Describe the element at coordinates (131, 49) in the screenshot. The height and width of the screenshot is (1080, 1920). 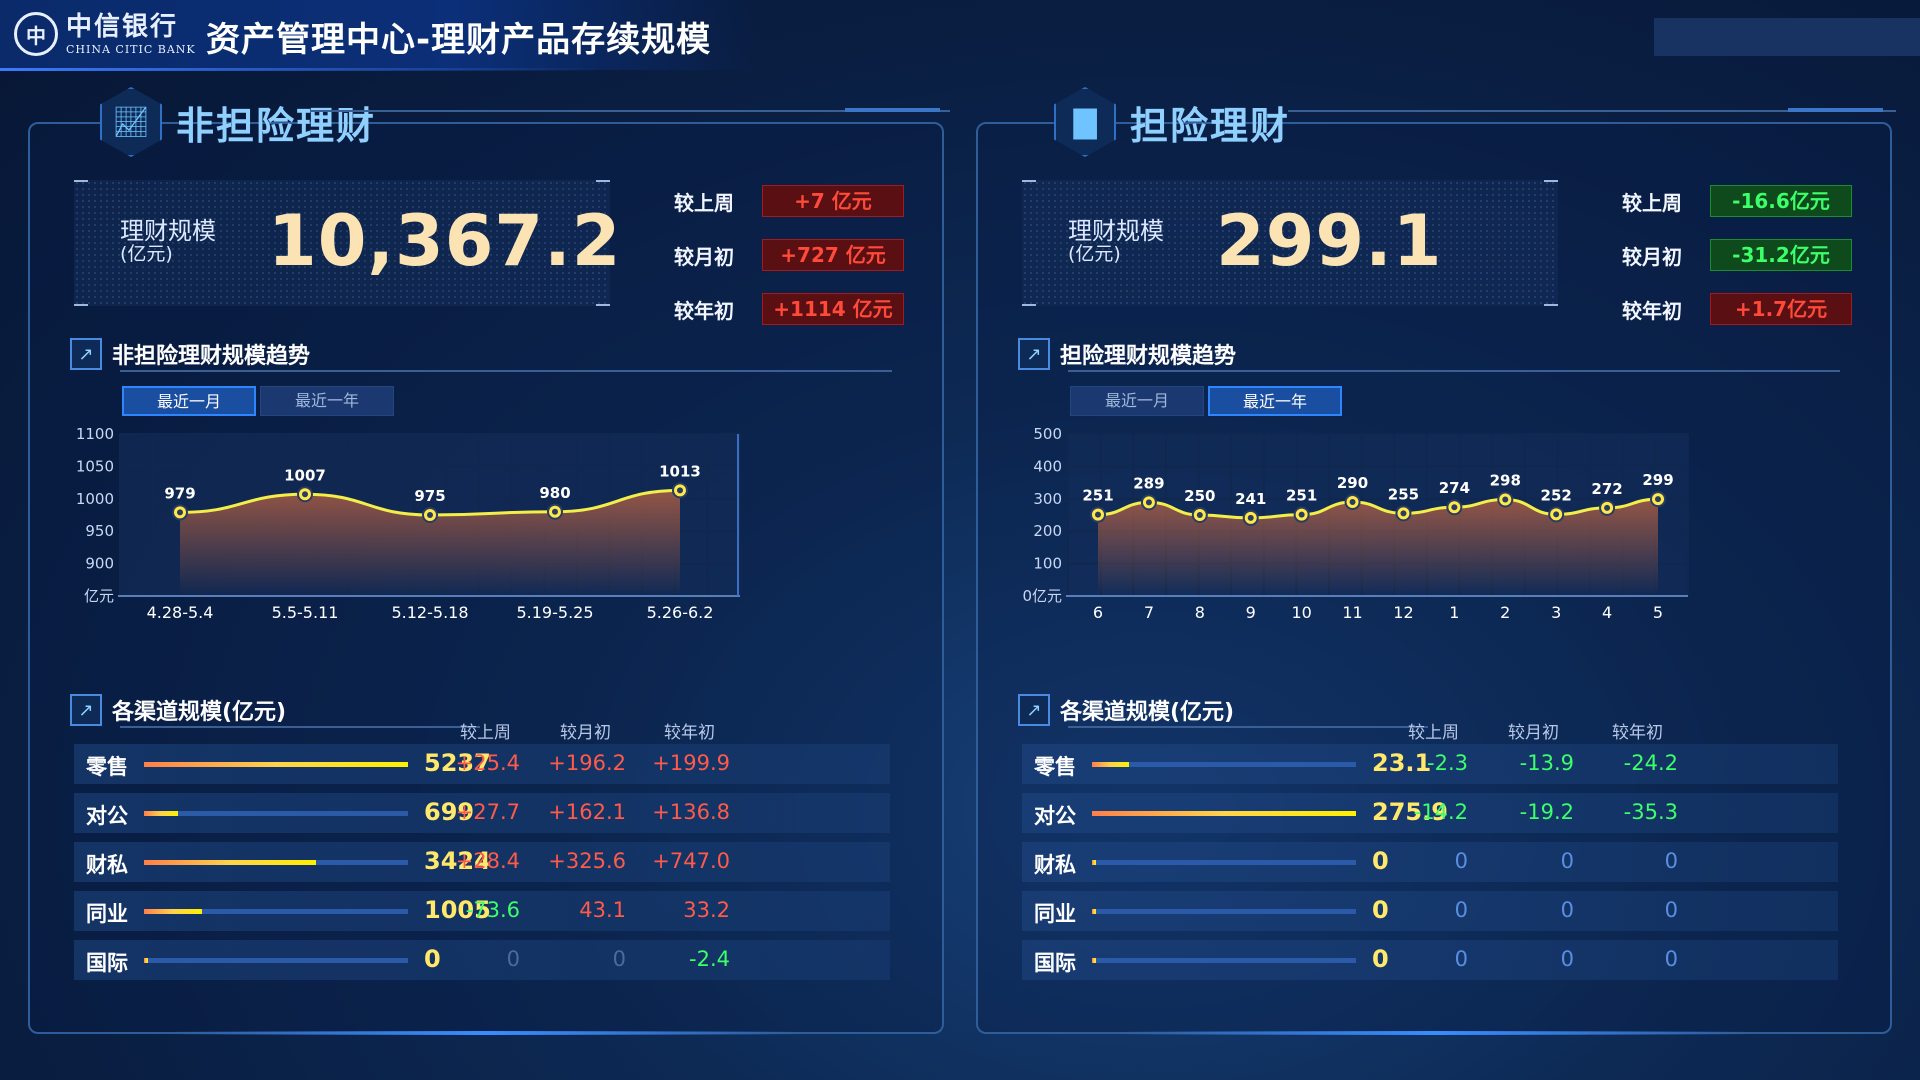
I see `logo-en-text: CHINA CITIC BANK` at that location.